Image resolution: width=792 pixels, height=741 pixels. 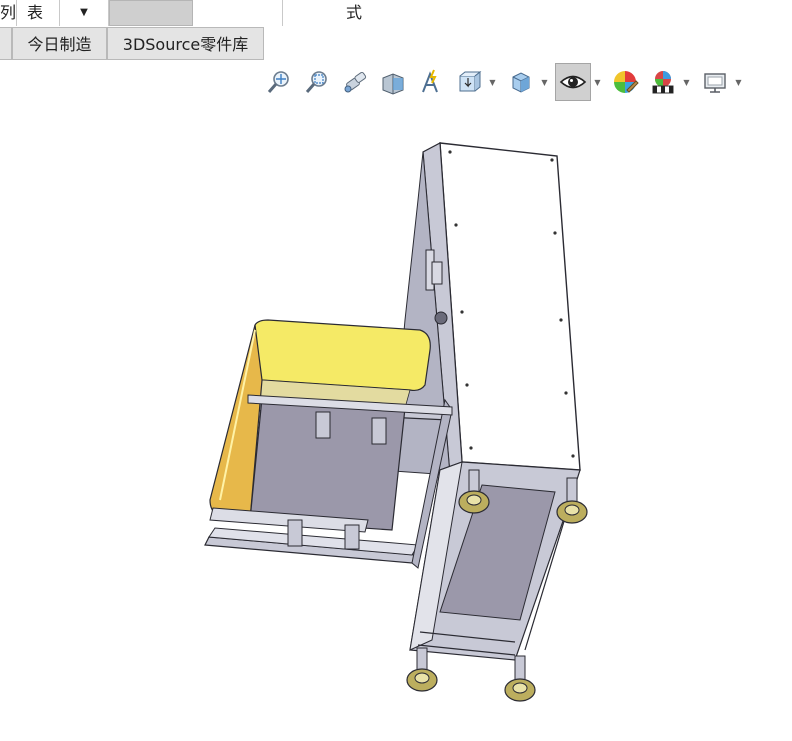 What do you see at coordinates (686, 82) in the screenshot?
I see `apply-scene-dropdown-icon: ▼` at bounding box center [686, 82].